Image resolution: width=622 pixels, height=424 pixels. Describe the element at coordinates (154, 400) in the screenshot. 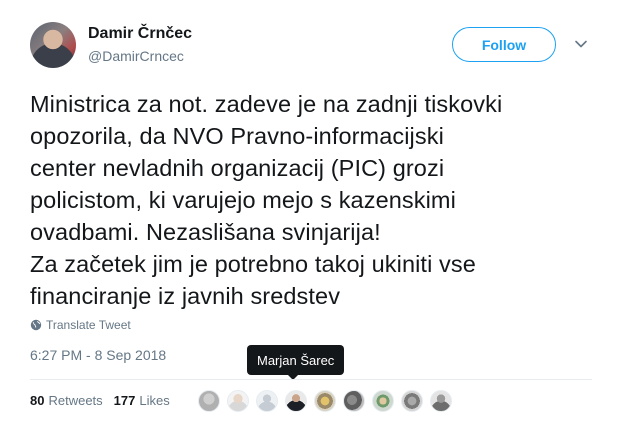

I see `likes-label: Likes` at that location.